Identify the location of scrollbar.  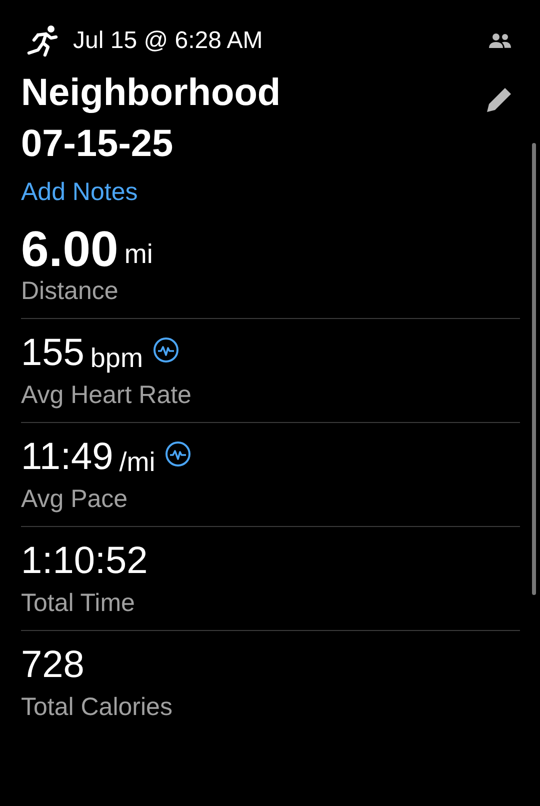
(534, 369).